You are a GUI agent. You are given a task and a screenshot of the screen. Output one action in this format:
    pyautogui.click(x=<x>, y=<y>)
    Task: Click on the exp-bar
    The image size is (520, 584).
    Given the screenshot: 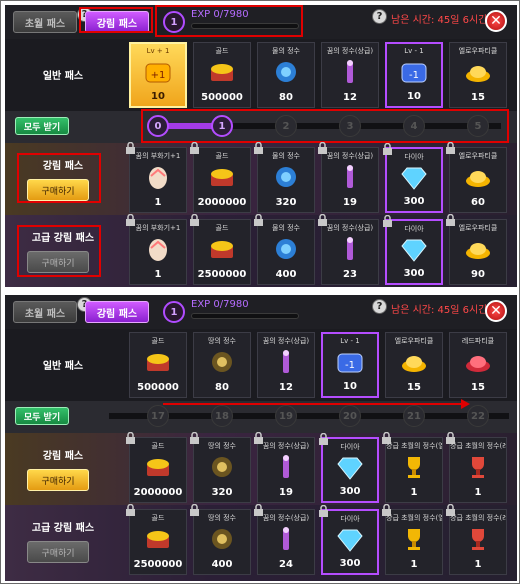 What is the action you would take?
    pyautogui.click(x=245, y=26)
    